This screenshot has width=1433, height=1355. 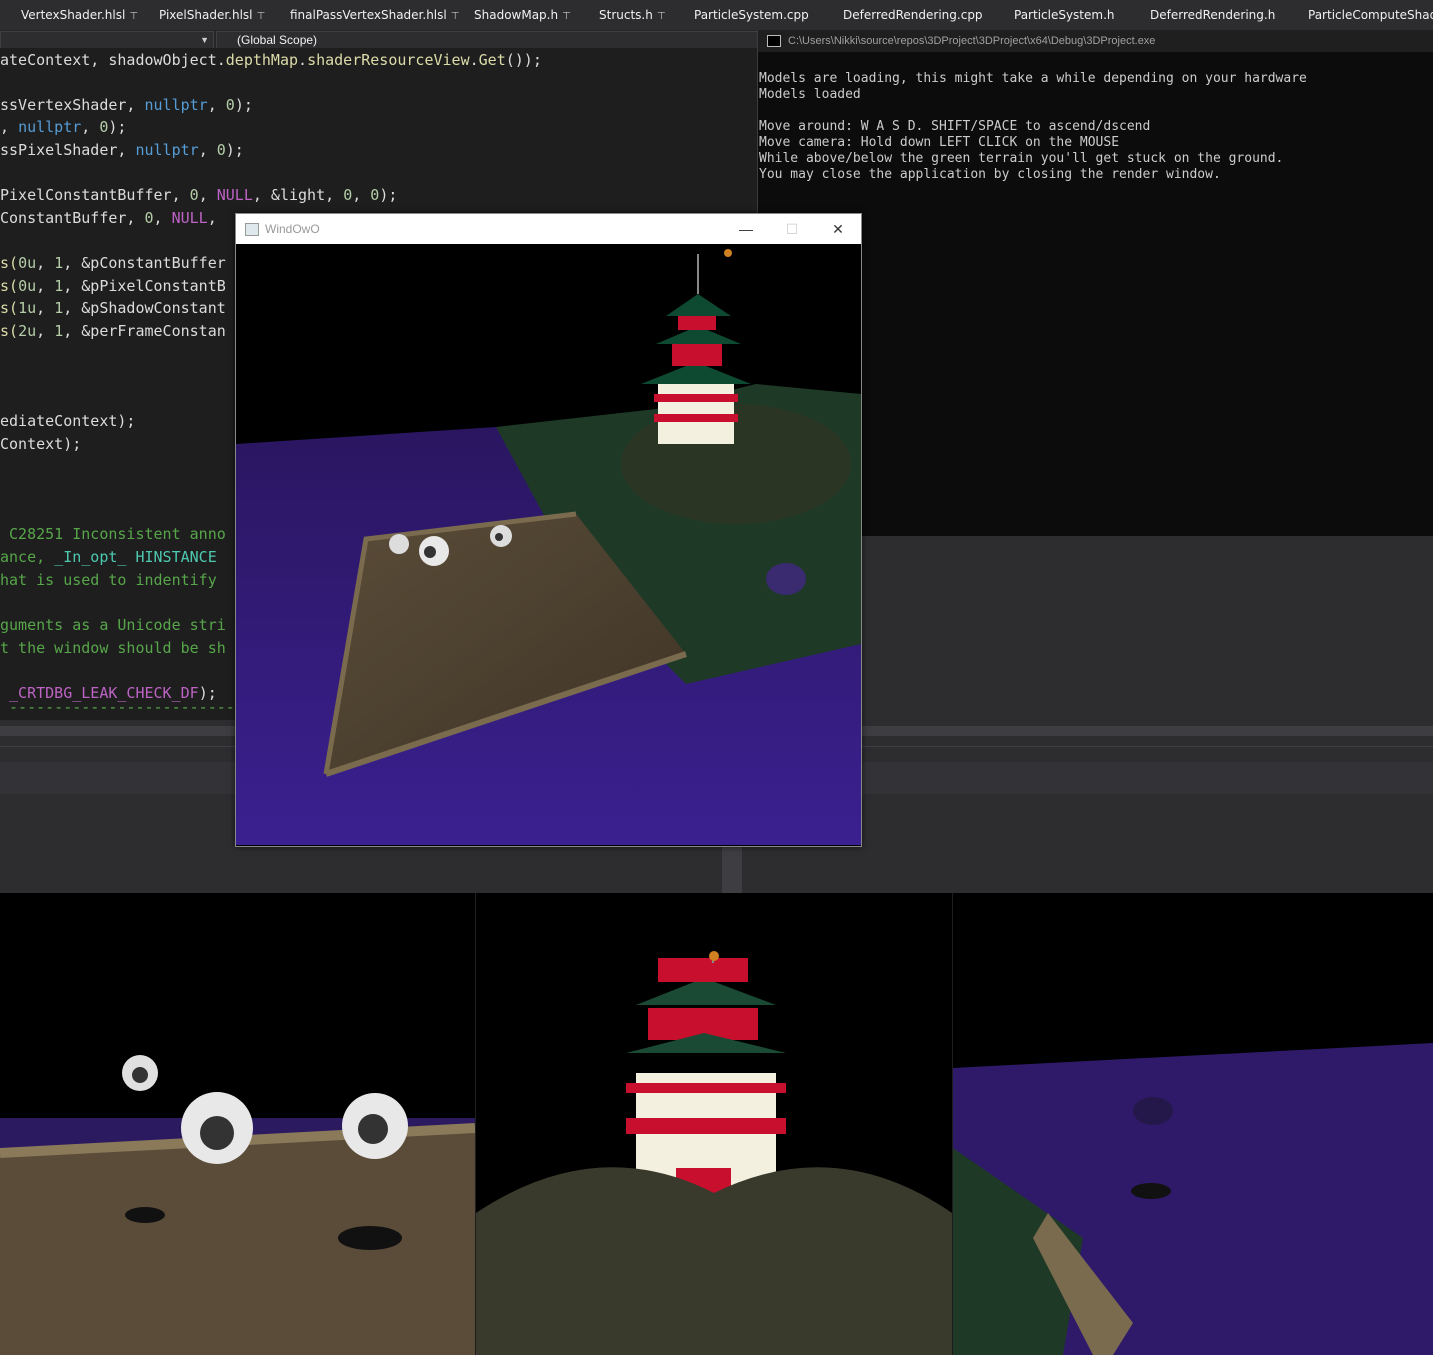 I want to click on code-comment: hat is used to indentify, so click(x=108, y=580).